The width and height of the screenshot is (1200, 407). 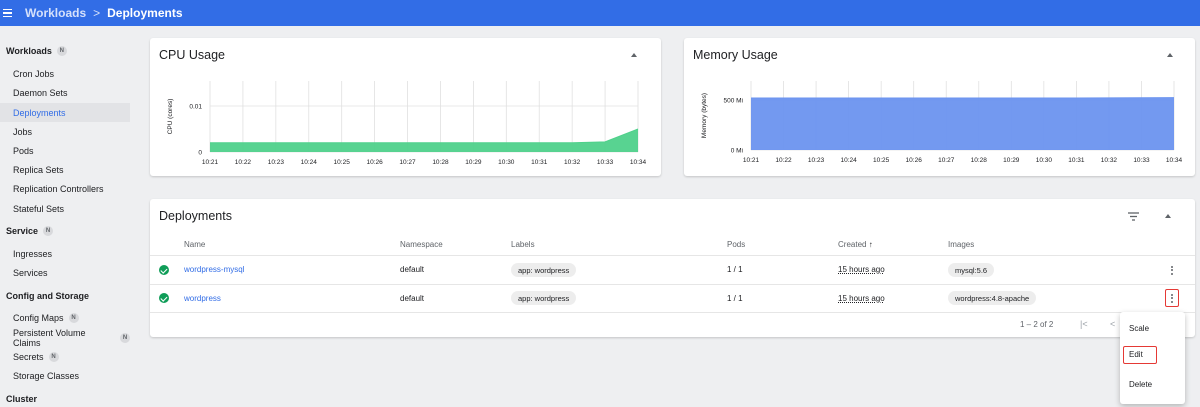 What do you see at coordinates (33, 253) in the screenshot?
I see `sidebar-item-label: Ingresses` at bounding box center [33, 253].